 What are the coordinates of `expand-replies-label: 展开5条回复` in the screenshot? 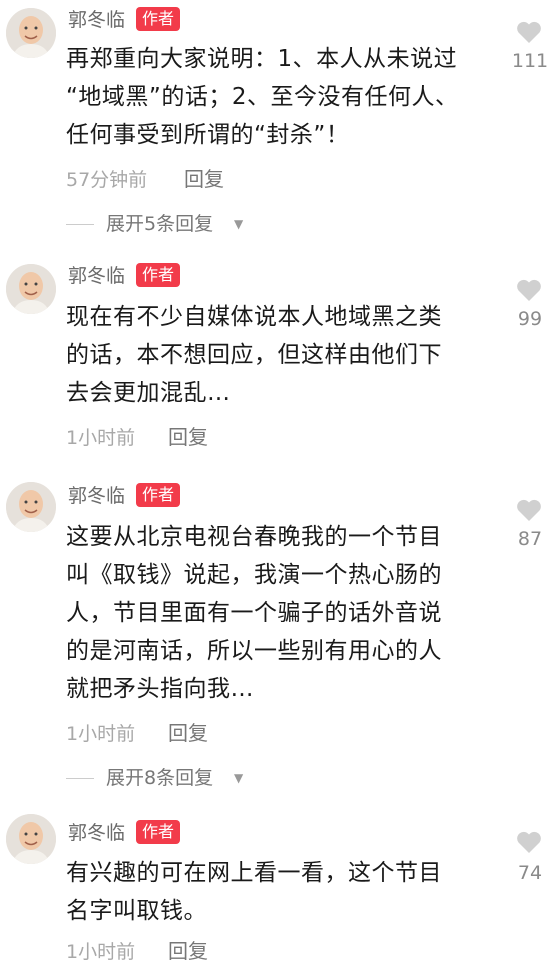 It's located at (160, 224).